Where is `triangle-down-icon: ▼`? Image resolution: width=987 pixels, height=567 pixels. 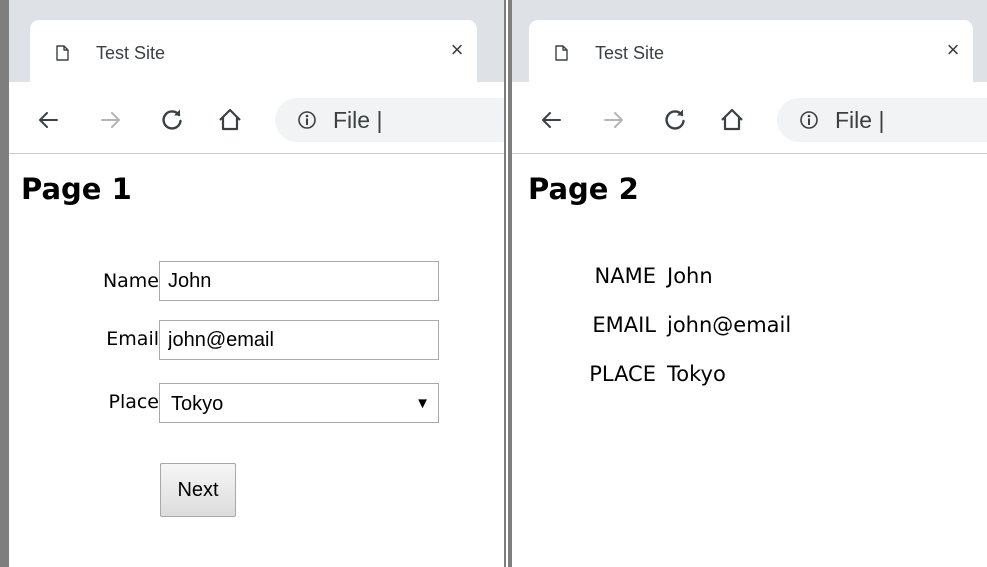
triangle-down-icon: ▼ is located at coordinates (422, 403).